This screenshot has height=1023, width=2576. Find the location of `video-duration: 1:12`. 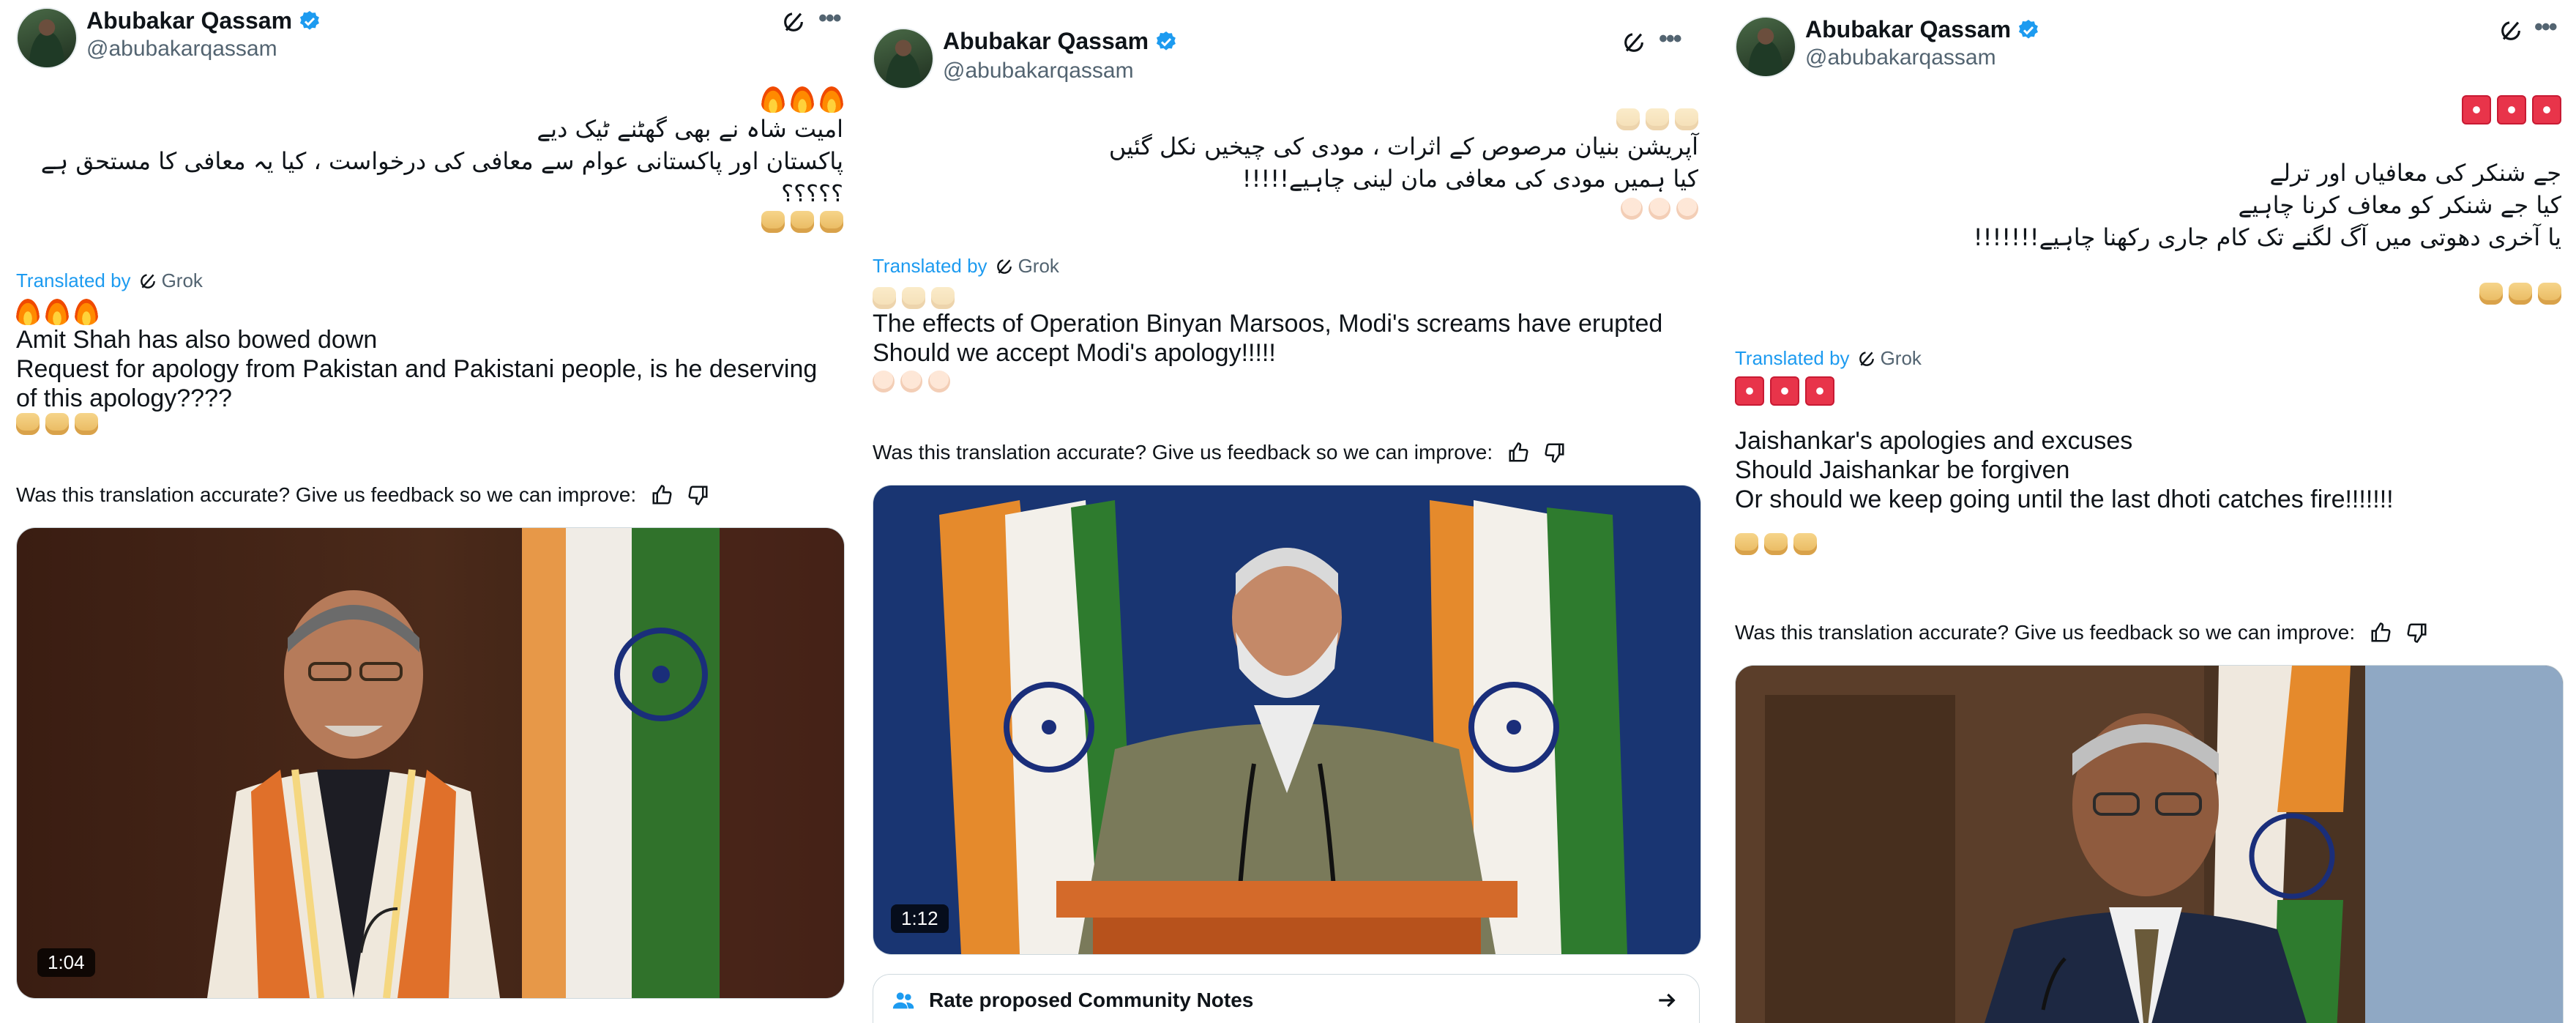

video-duration: 1:12 is located at coordinates (920, 918).